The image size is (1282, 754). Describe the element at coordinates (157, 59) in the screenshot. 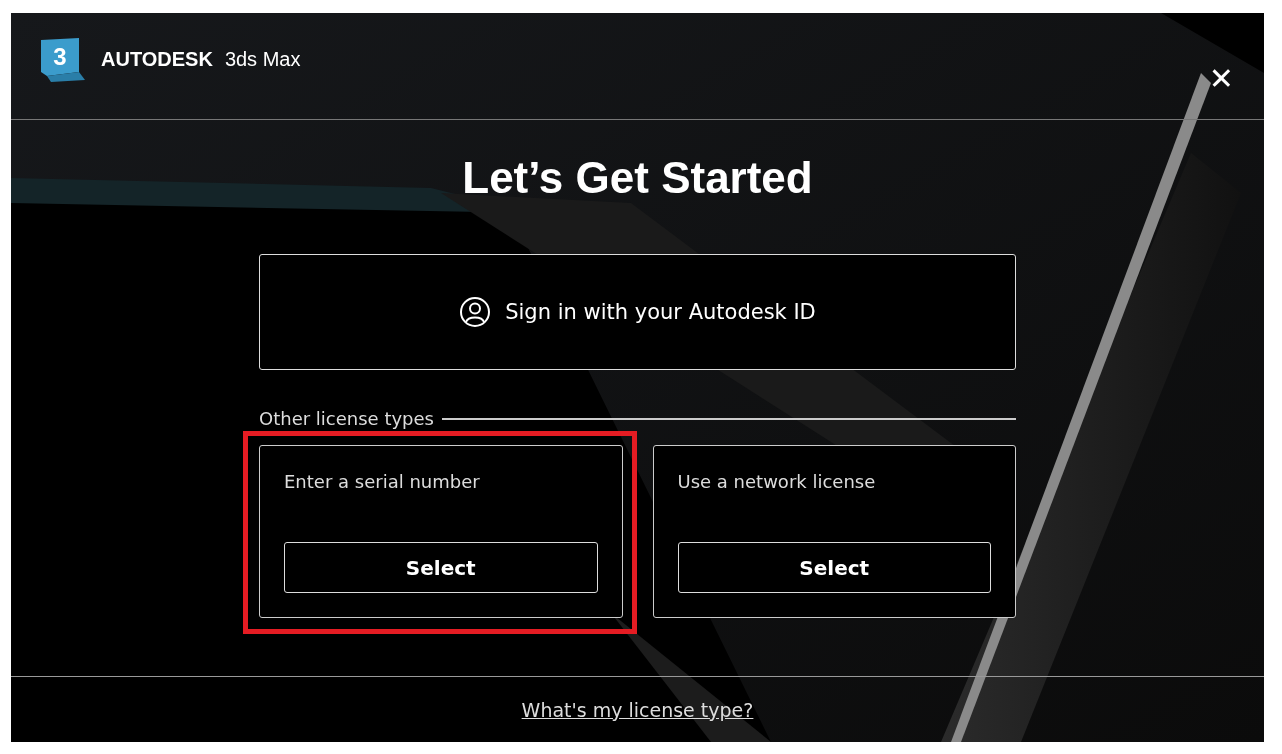

I see `brand-name: AUTODESK` at that location.